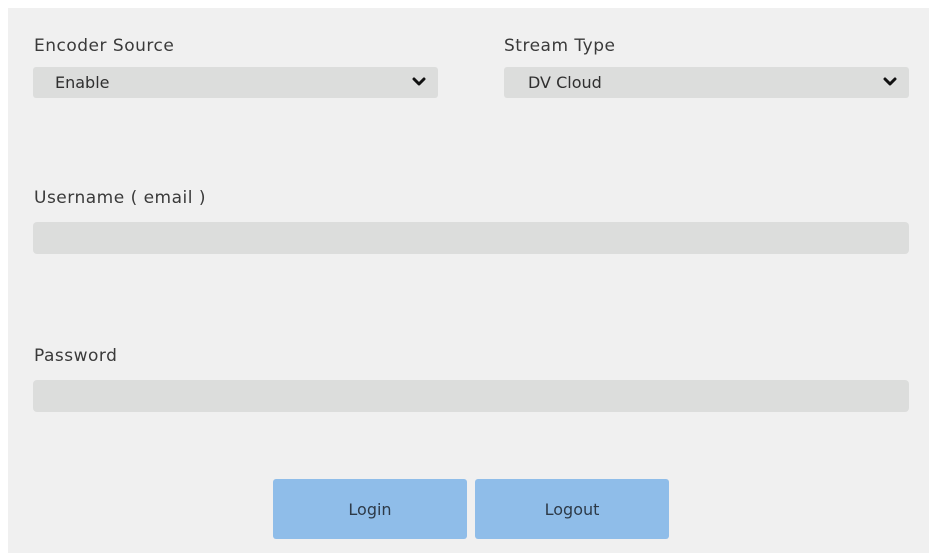  Describe the element at coordinates (235, 82) in the screenshot. I see `encoder-source-select: Enable` at that location.